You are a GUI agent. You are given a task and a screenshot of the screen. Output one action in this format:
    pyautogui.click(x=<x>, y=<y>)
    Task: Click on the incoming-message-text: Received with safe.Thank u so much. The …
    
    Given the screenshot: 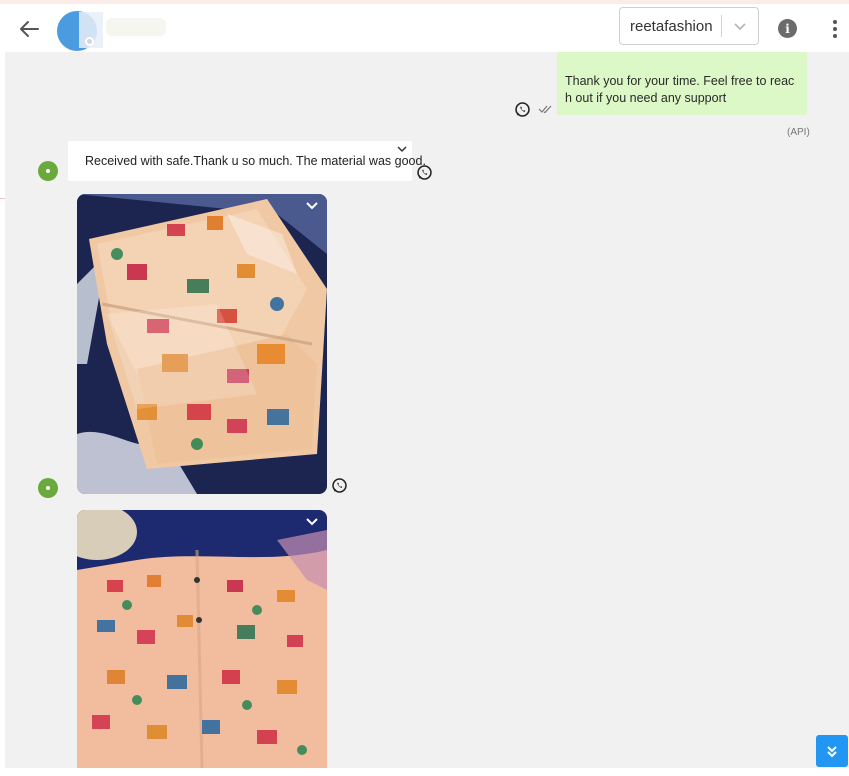 What is the action you would take?
    pyautogui.click(x=255, y=161)
    